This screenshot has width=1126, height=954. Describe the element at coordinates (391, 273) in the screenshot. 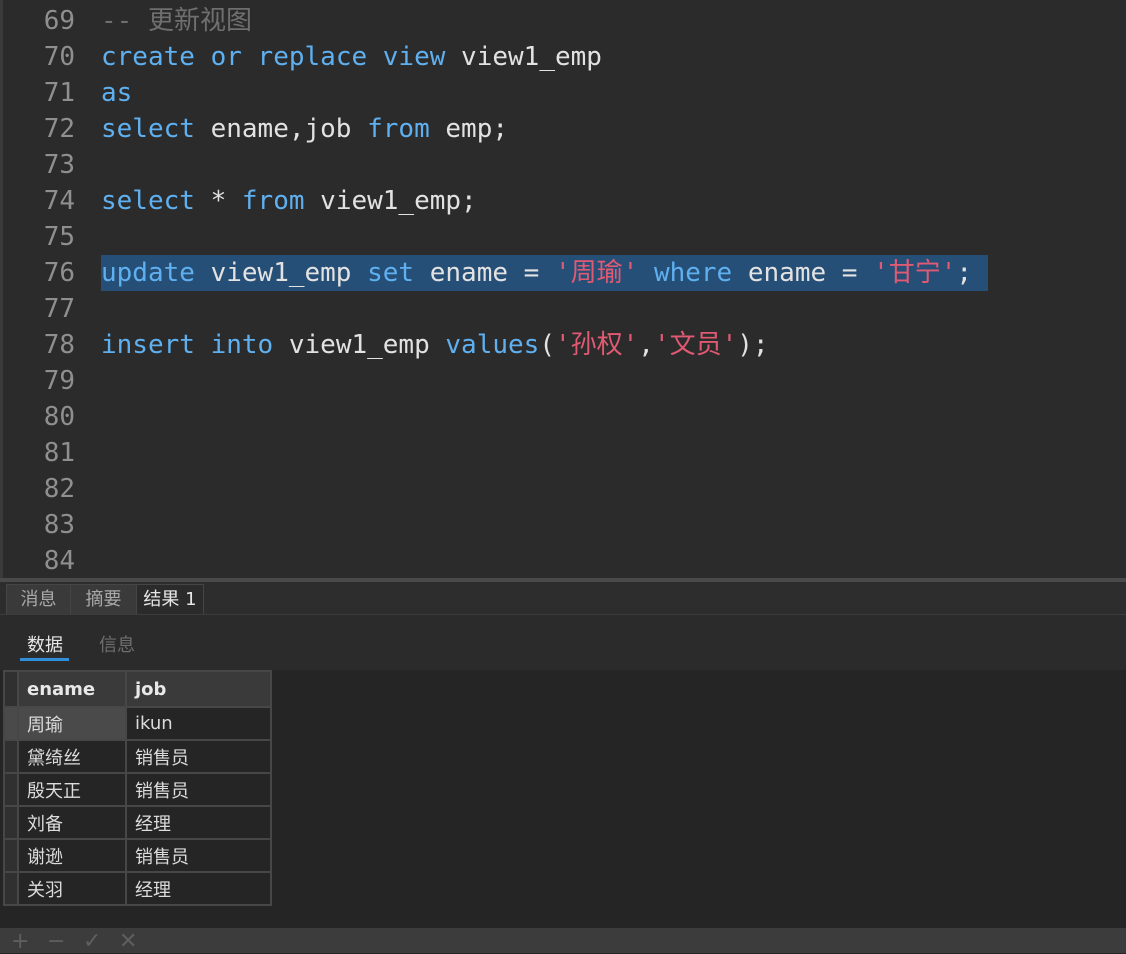

I see `sql-keyword: set` at that location.